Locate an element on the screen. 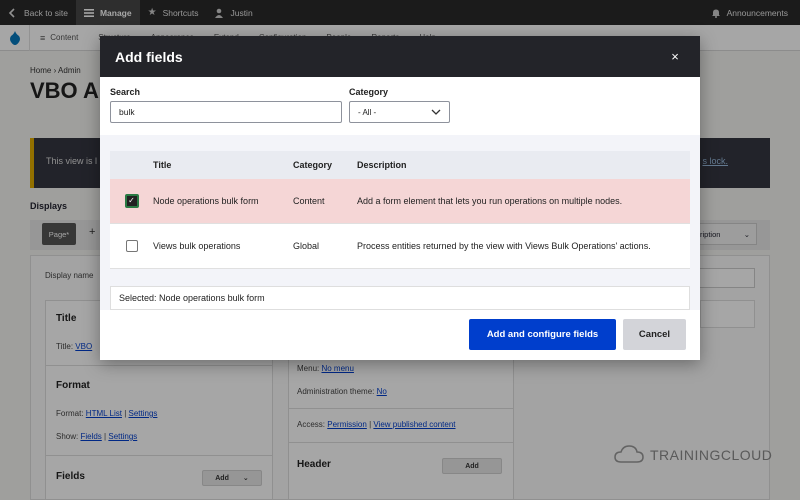 Image resolution: width=800 pixels, height=500 pixels. column-header-title: Title is located at coordinates (162, 165).